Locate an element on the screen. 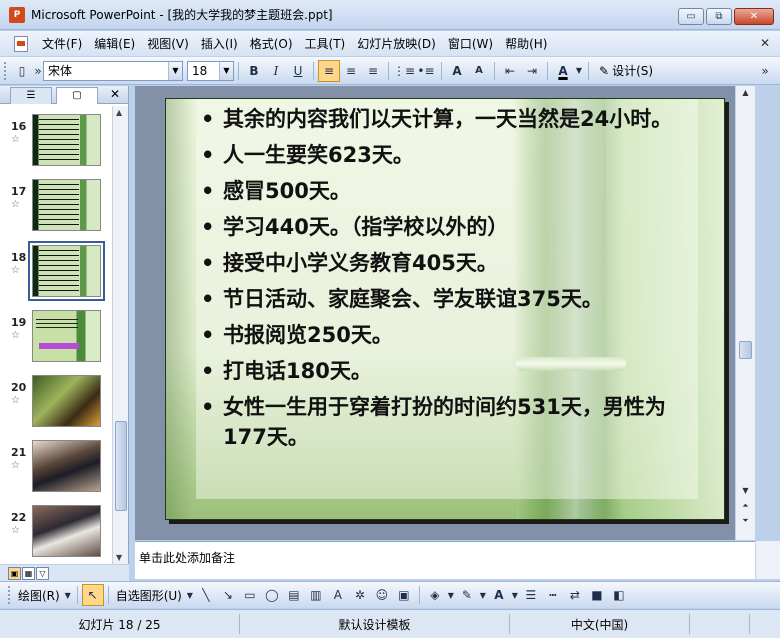 The width and height of the screenshot is (780, 638). slide-thumbnail-16: 16 ☆ is located at coordinates (56, 144).